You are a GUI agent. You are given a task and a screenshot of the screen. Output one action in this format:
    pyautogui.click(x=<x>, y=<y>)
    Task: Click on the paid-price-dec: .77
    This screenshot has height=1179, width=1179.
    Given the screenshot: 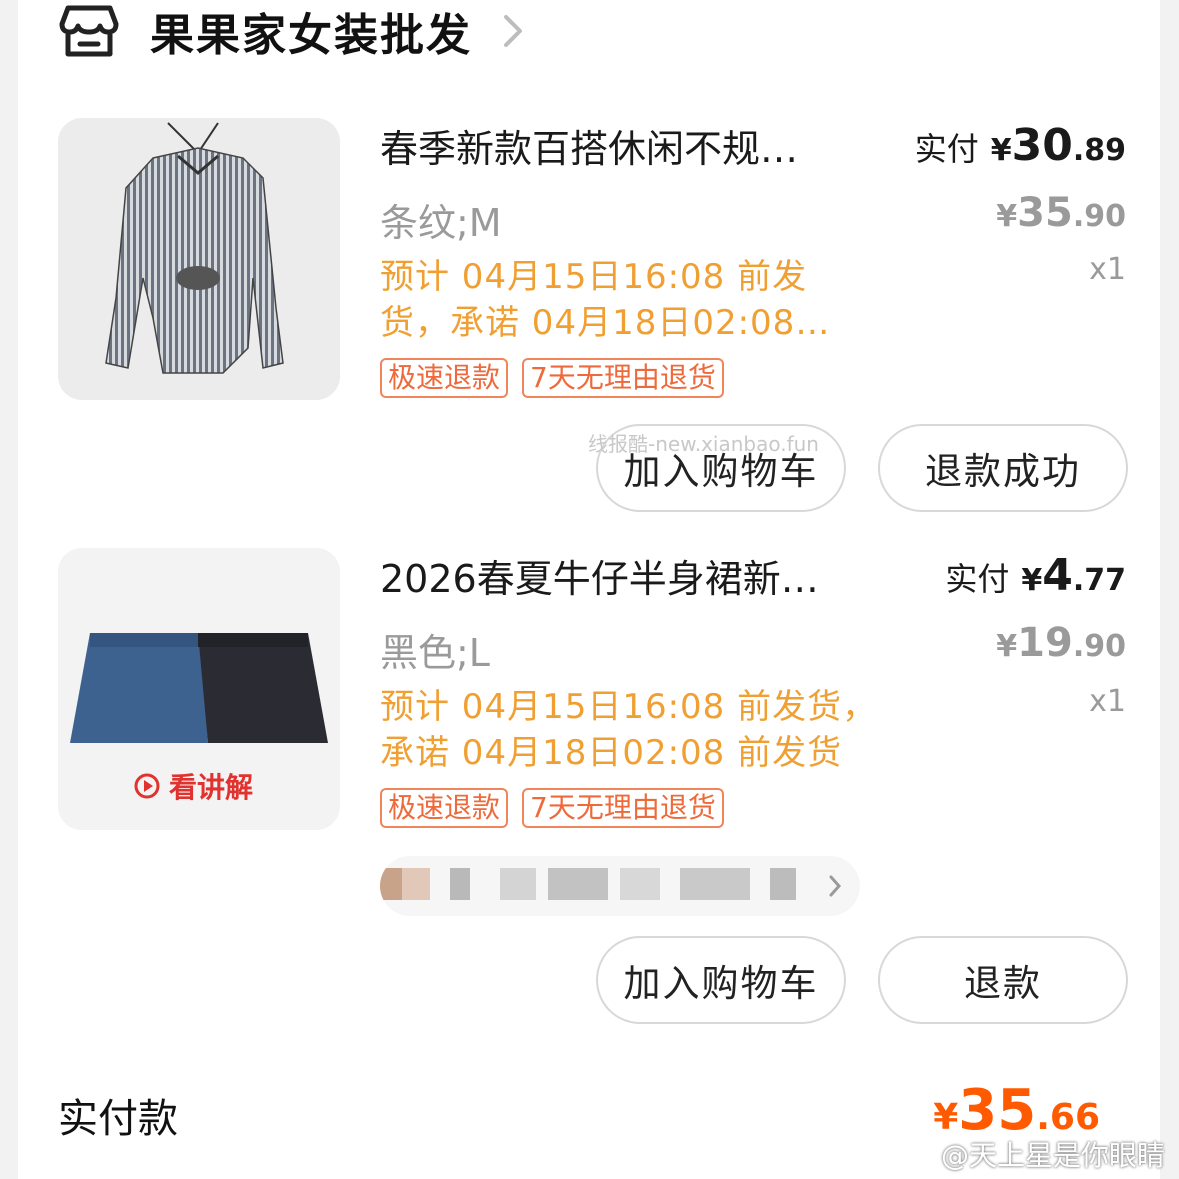 What is the action you would take?
    pyautogui.click(x=1099, y=580)
    